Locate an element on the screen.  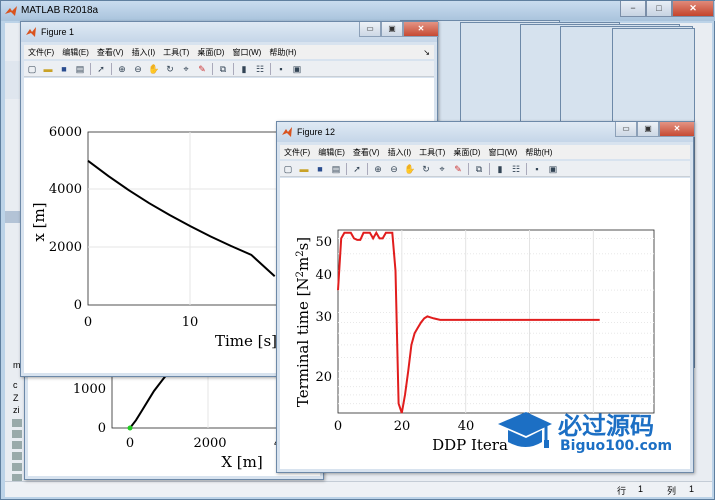
status-row-value: 1 is located at coordinates (641, 489).